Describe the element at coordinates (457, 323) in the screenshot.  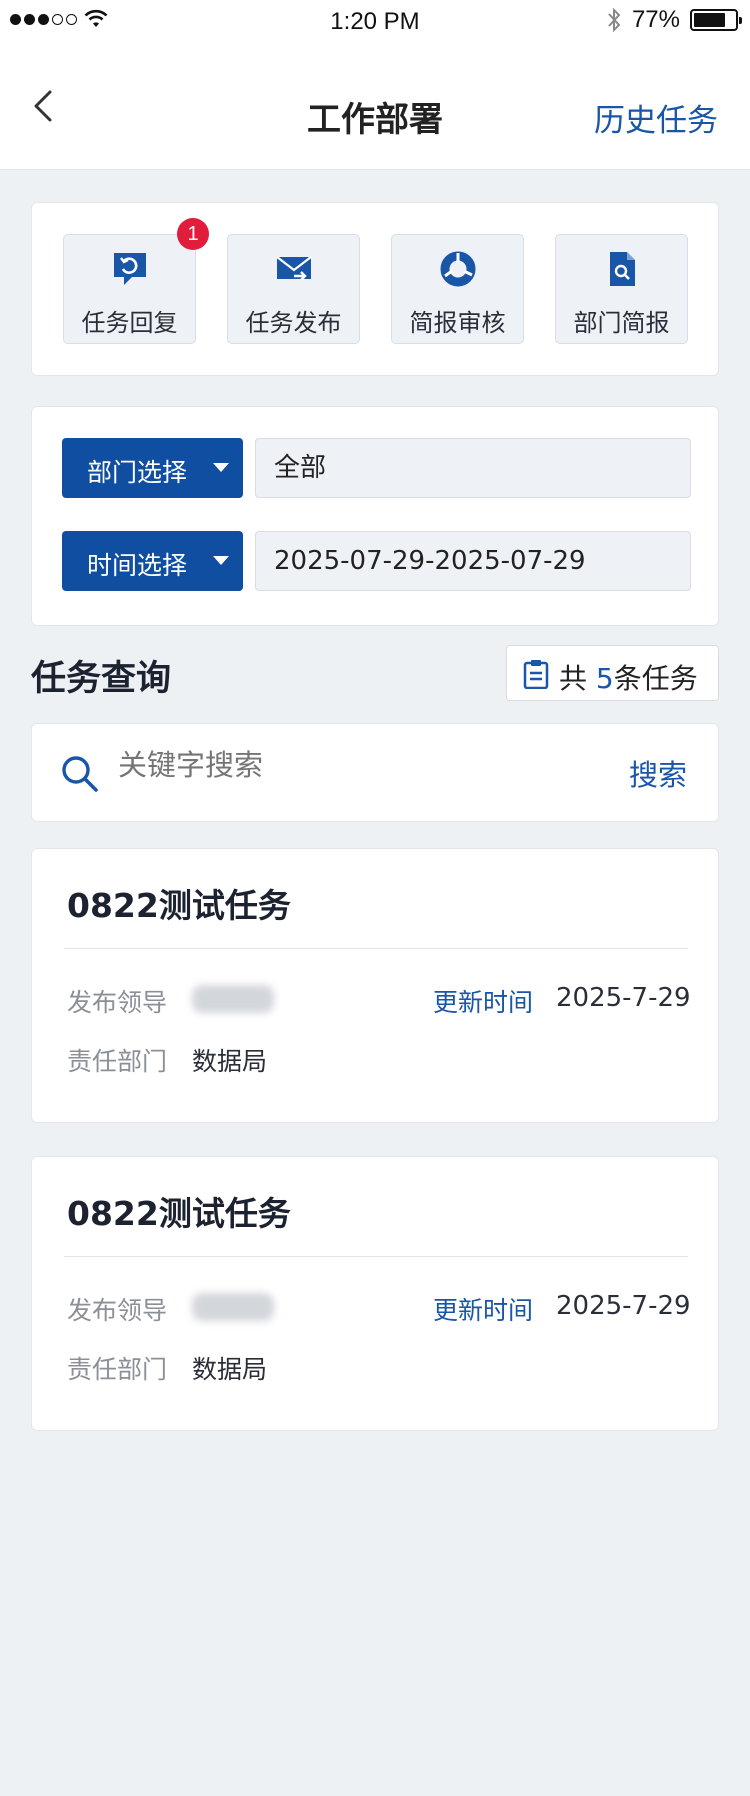
I see `brief-review-label: 简报审核` at that location.